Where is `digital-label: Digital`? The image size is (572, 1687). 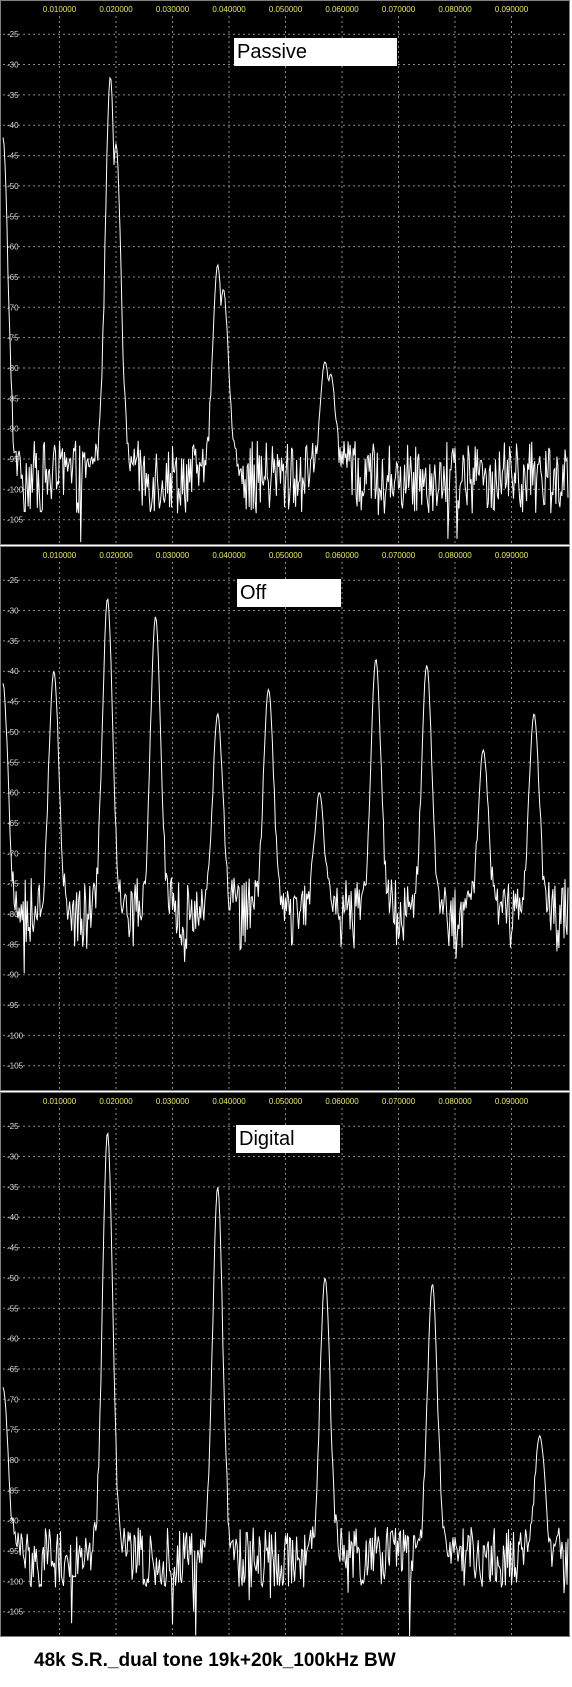
digital-label: Digital is located at coordinates (288, 1139).